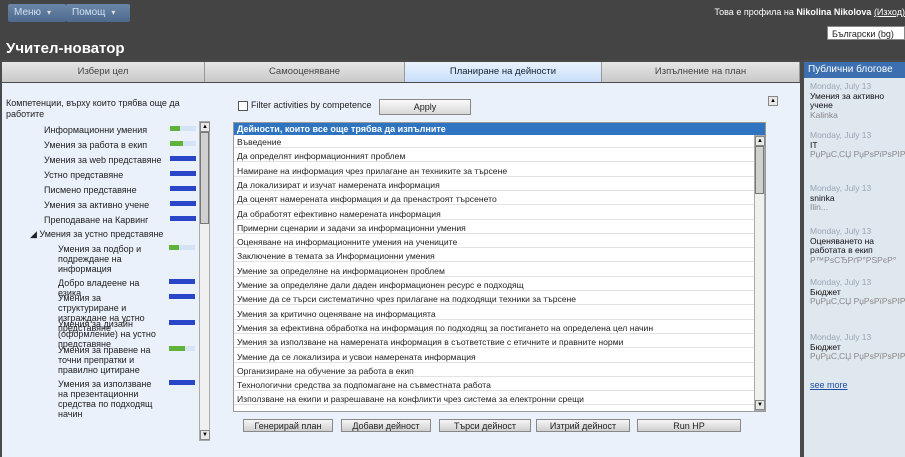 This screenshot has width=905, height=457. I want to click on competency-label: Умения за активно учене, so click(97, 205).